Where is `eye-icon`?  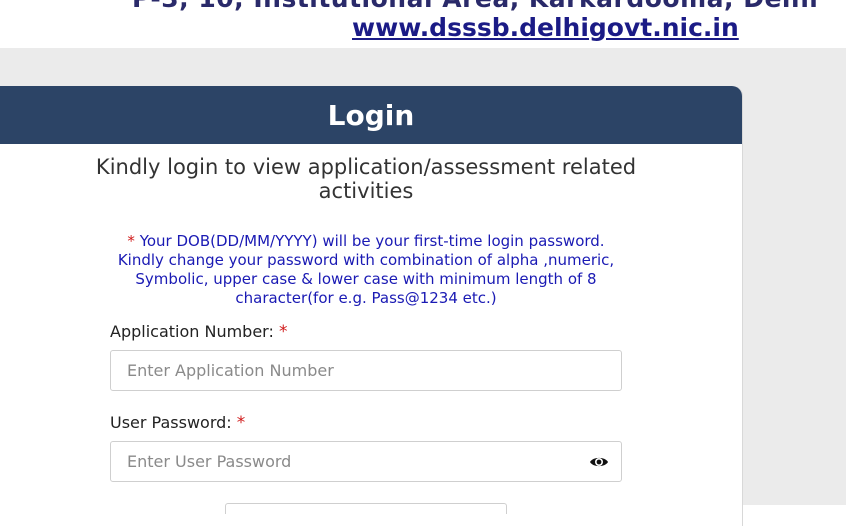 eye-icon is located at coordinates (599, 462).